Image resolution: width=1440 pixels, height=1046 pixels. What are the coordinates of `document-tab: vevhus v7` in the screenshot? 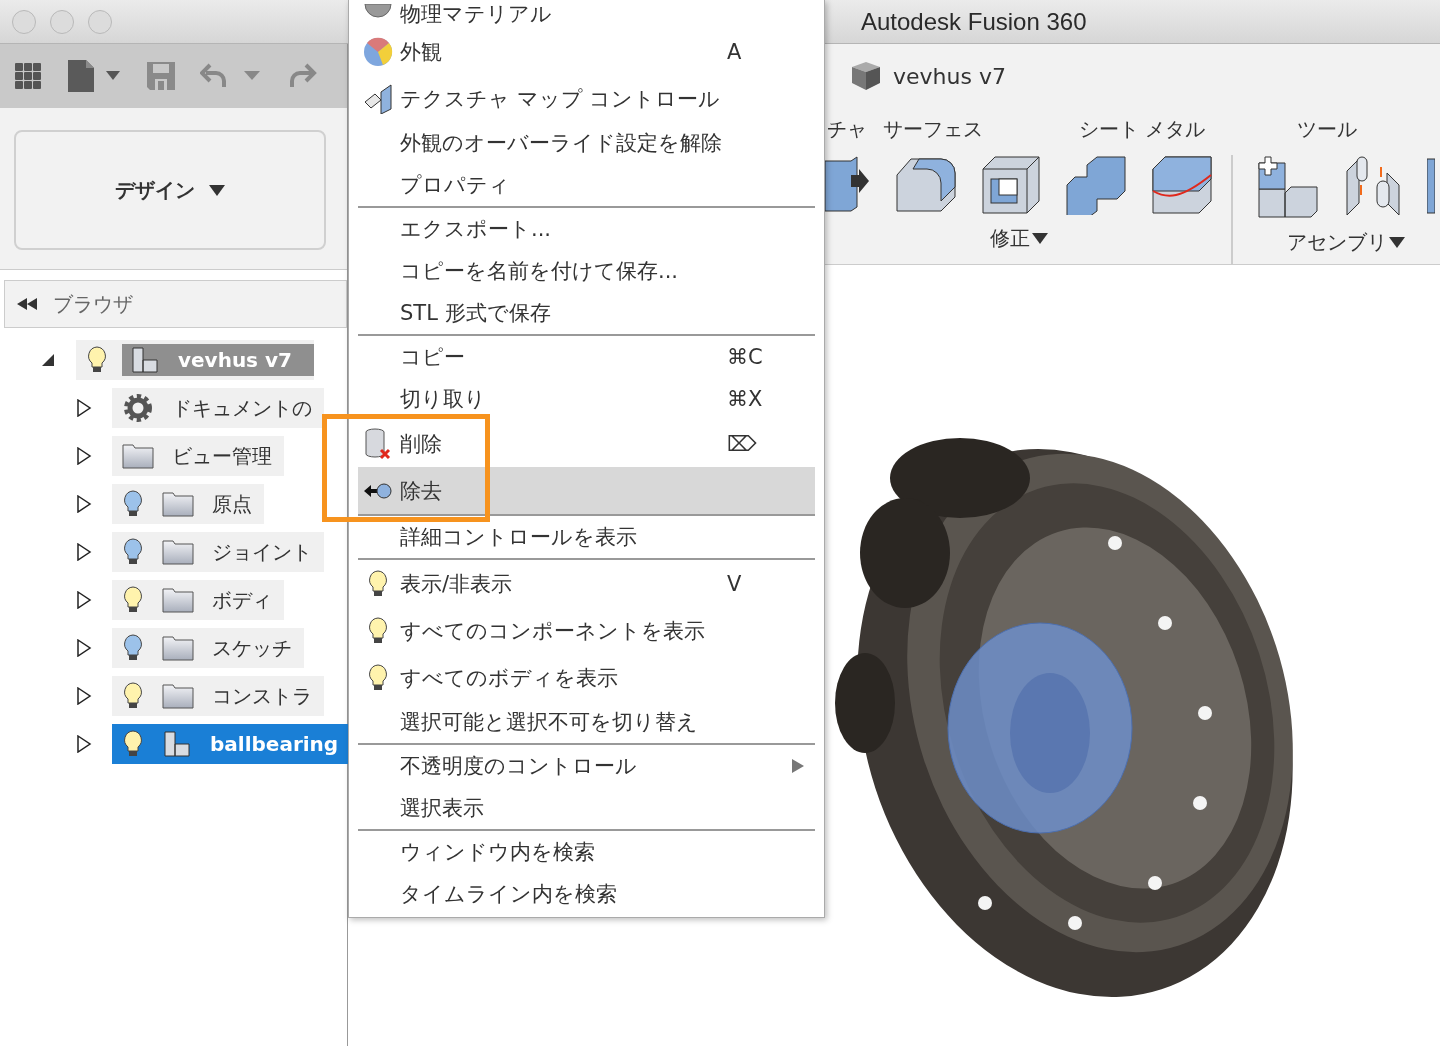 It's located at (1132, 76).